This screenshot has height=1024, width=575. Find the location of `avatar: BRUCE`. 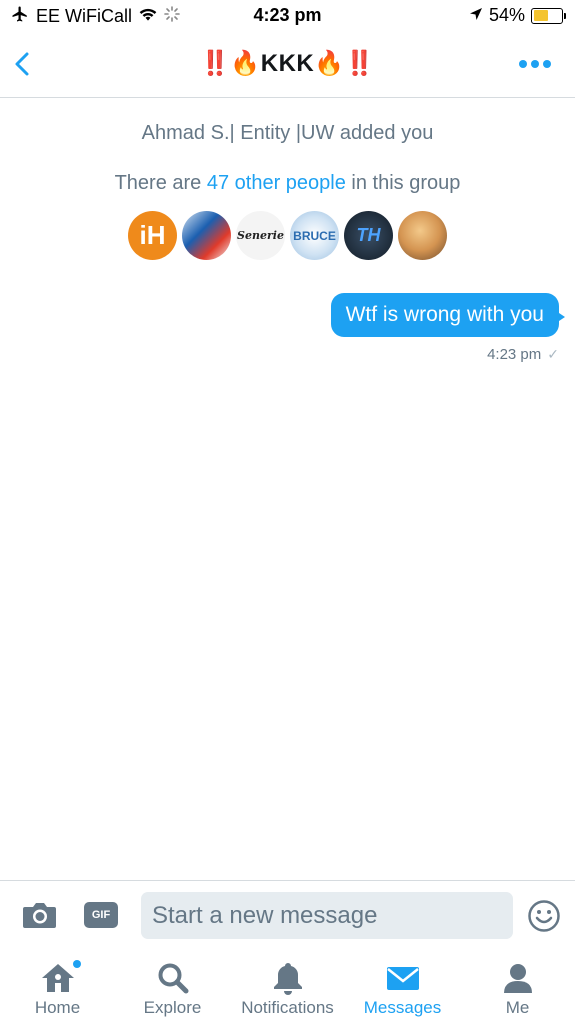

avatar: BRUCE is located at coordinates (314, 235).